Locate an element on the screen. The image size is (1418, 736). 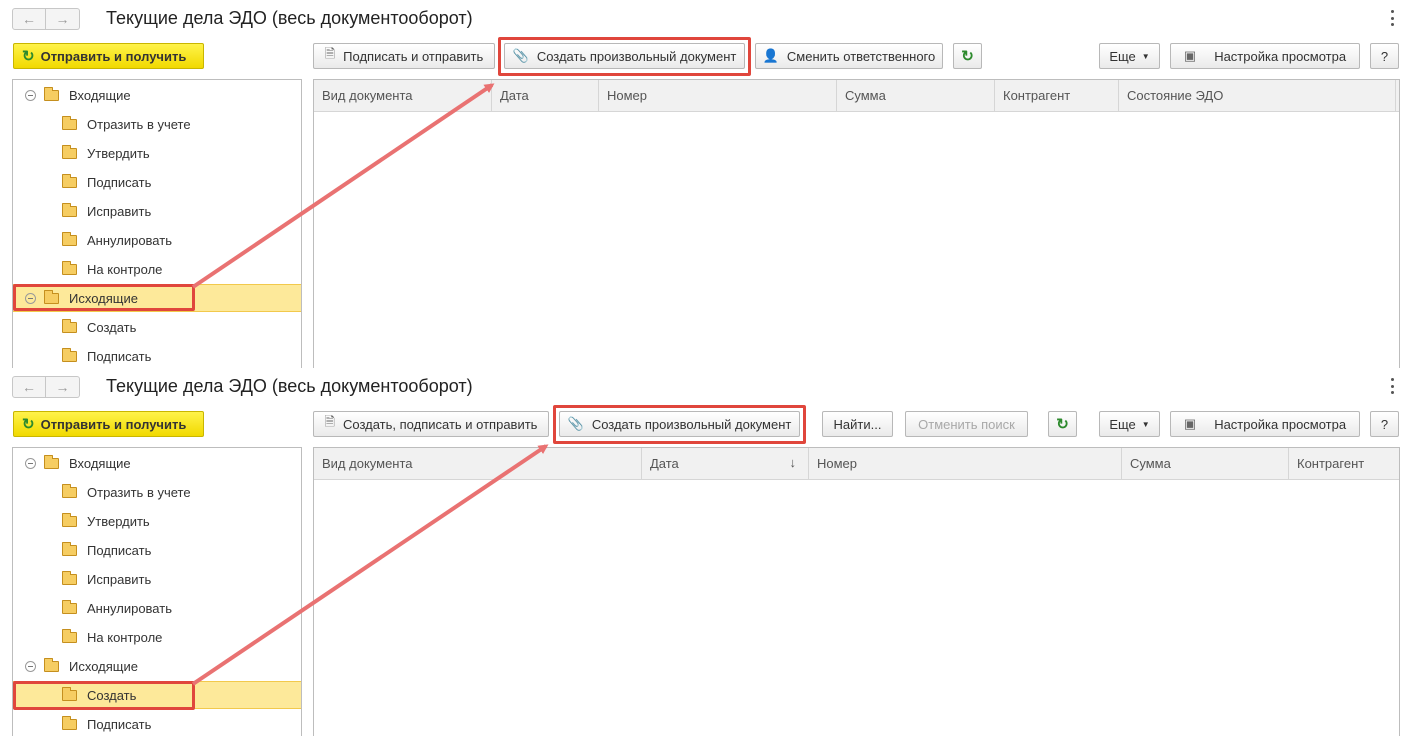
column-header: Состояние ЭДО is located at coordinates (1257, 95).